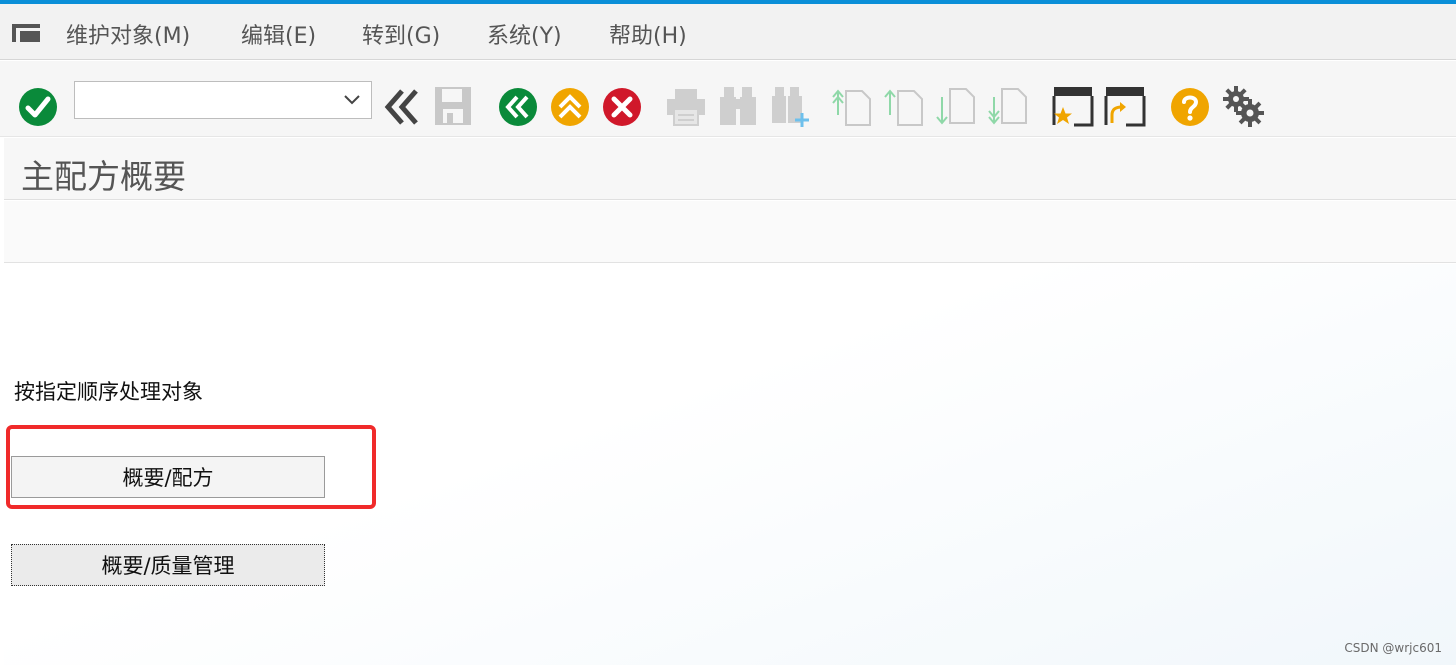  What do you see at coordinates (1073, 106) in the screenshot?
I see `create-session-icon` at bounding box center [1073, 106].